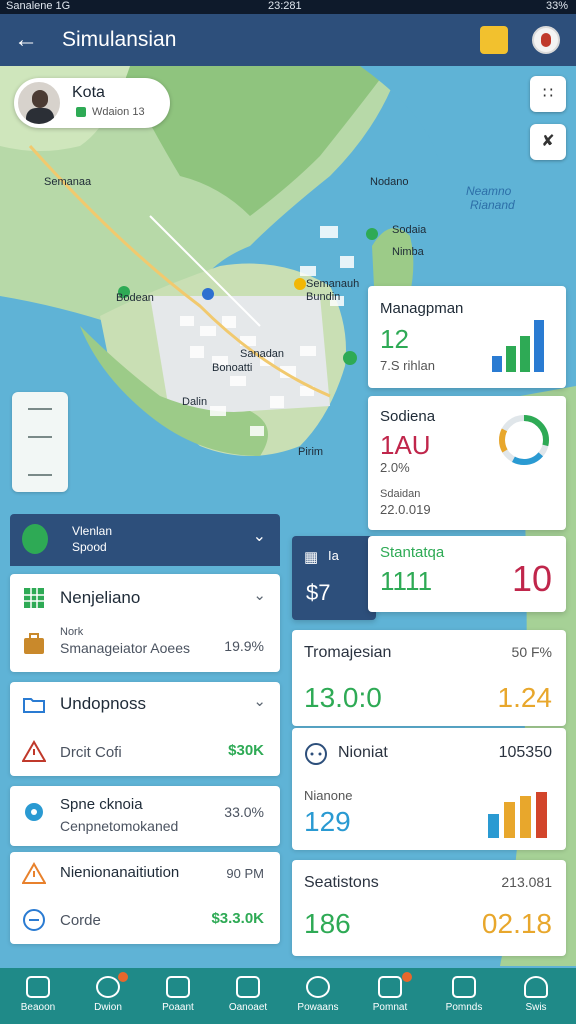  What do you see at coordinates (145, 729) in the screenshot?
I see `list-item: Undopnoss ⌄ Drcit Cofi $30K` at bounding box center [145, 729].